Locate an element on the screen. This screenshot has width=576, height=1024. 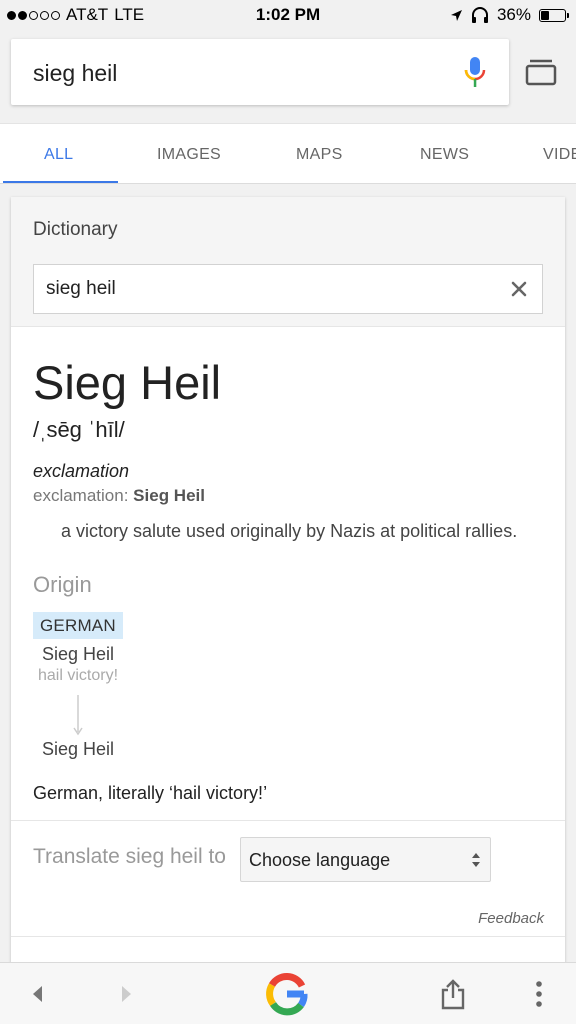
dictionary-title: Dictionary is located at coordinates (75, 229).